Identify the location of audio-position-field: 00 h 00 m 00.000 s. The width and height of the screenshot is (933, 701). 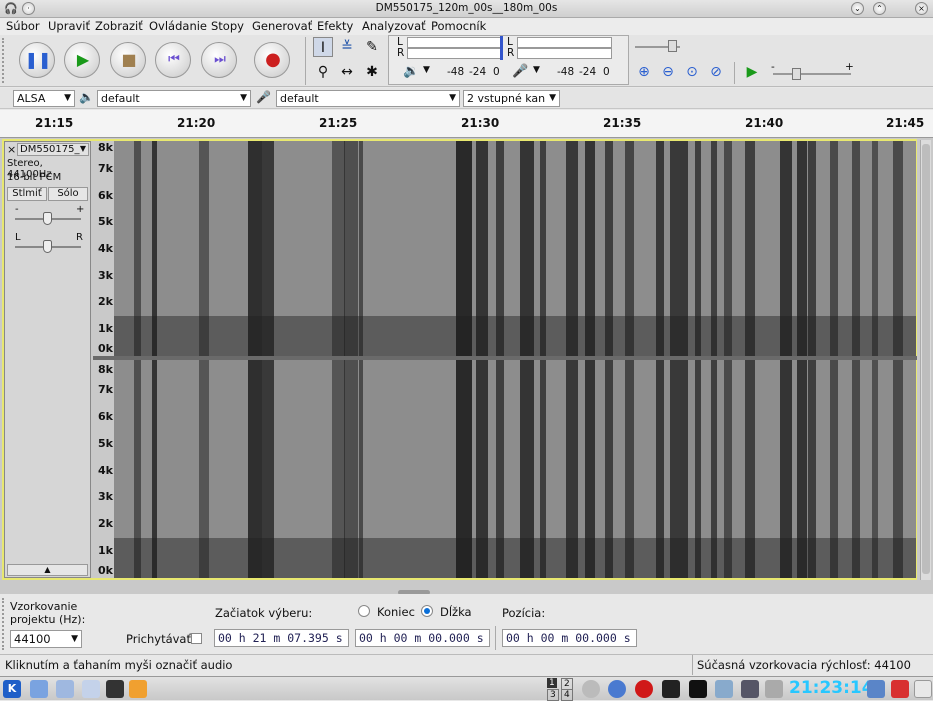
(569, 638).